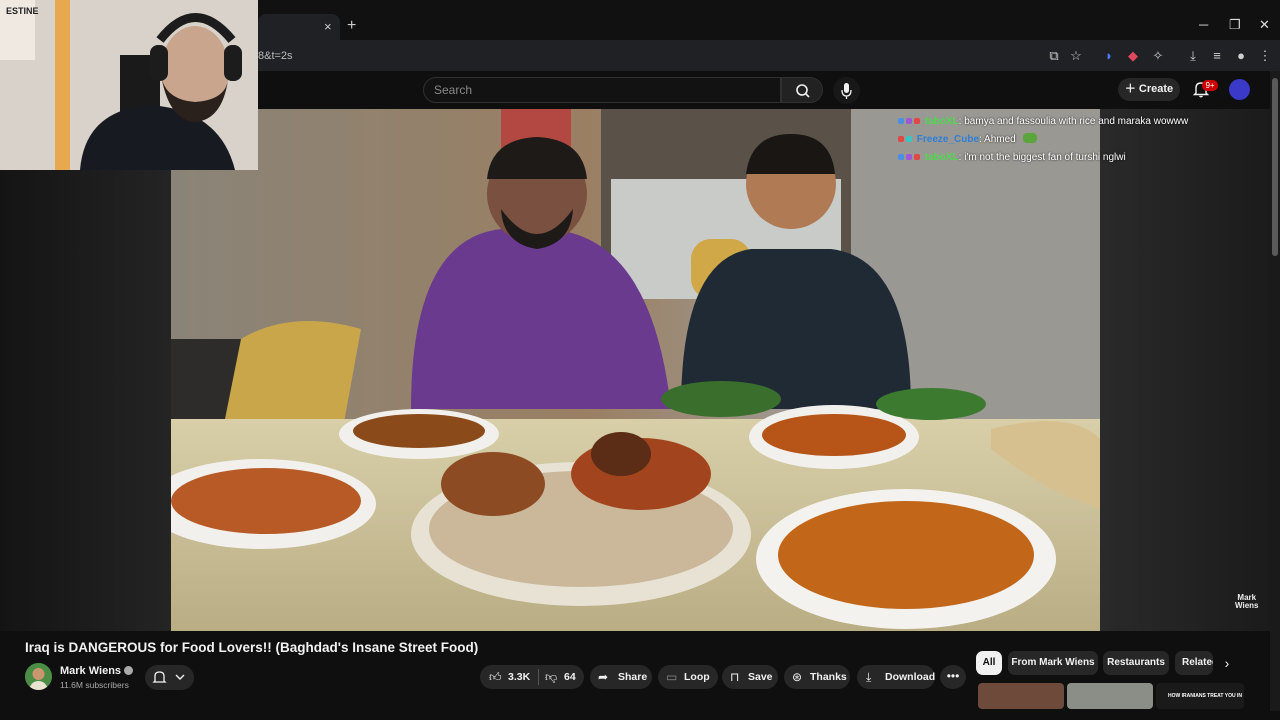 The width and height of the screenshot is (1280, 720). I want to click on chip-all: All, so click(989, 663).